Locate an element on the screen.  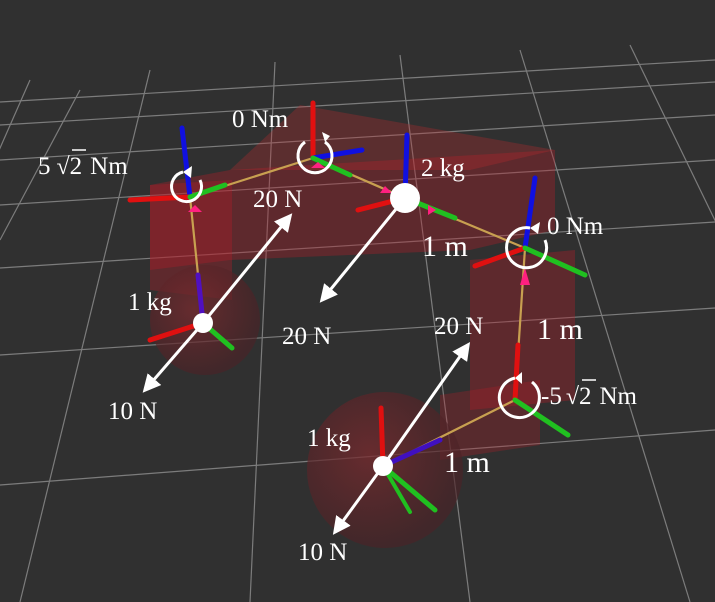
mass-label-left: 1 kg is located at coordinates (150, 302).